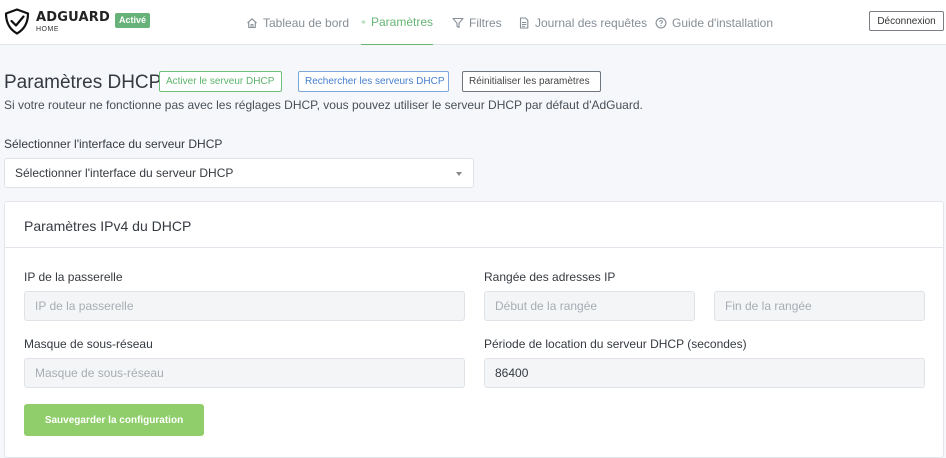 This screenshot has height=458, width=946. What do you see at coordinates (220, 81) in the screenshot?
I see `enable-dhcp-button: Activer le serveur DHCP` at bounding box center [220, 81].